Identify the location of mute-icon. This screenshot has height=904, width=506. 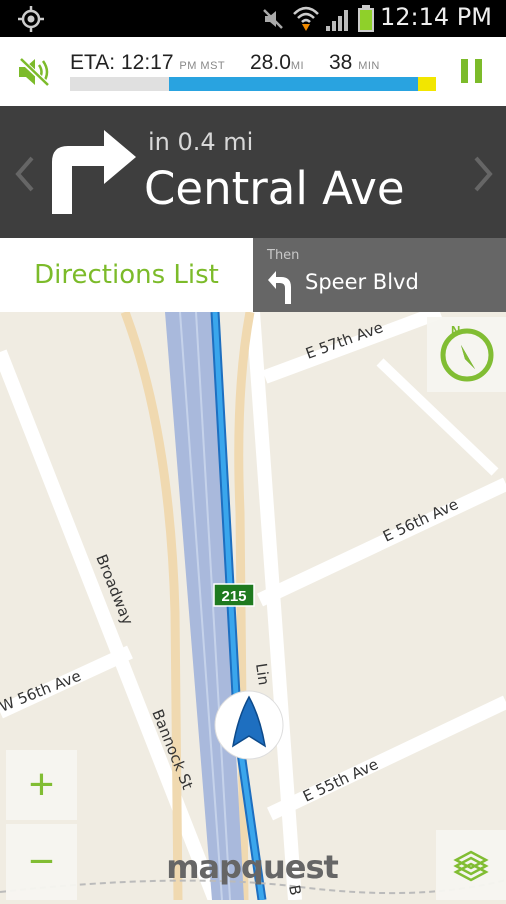
(273, 19).